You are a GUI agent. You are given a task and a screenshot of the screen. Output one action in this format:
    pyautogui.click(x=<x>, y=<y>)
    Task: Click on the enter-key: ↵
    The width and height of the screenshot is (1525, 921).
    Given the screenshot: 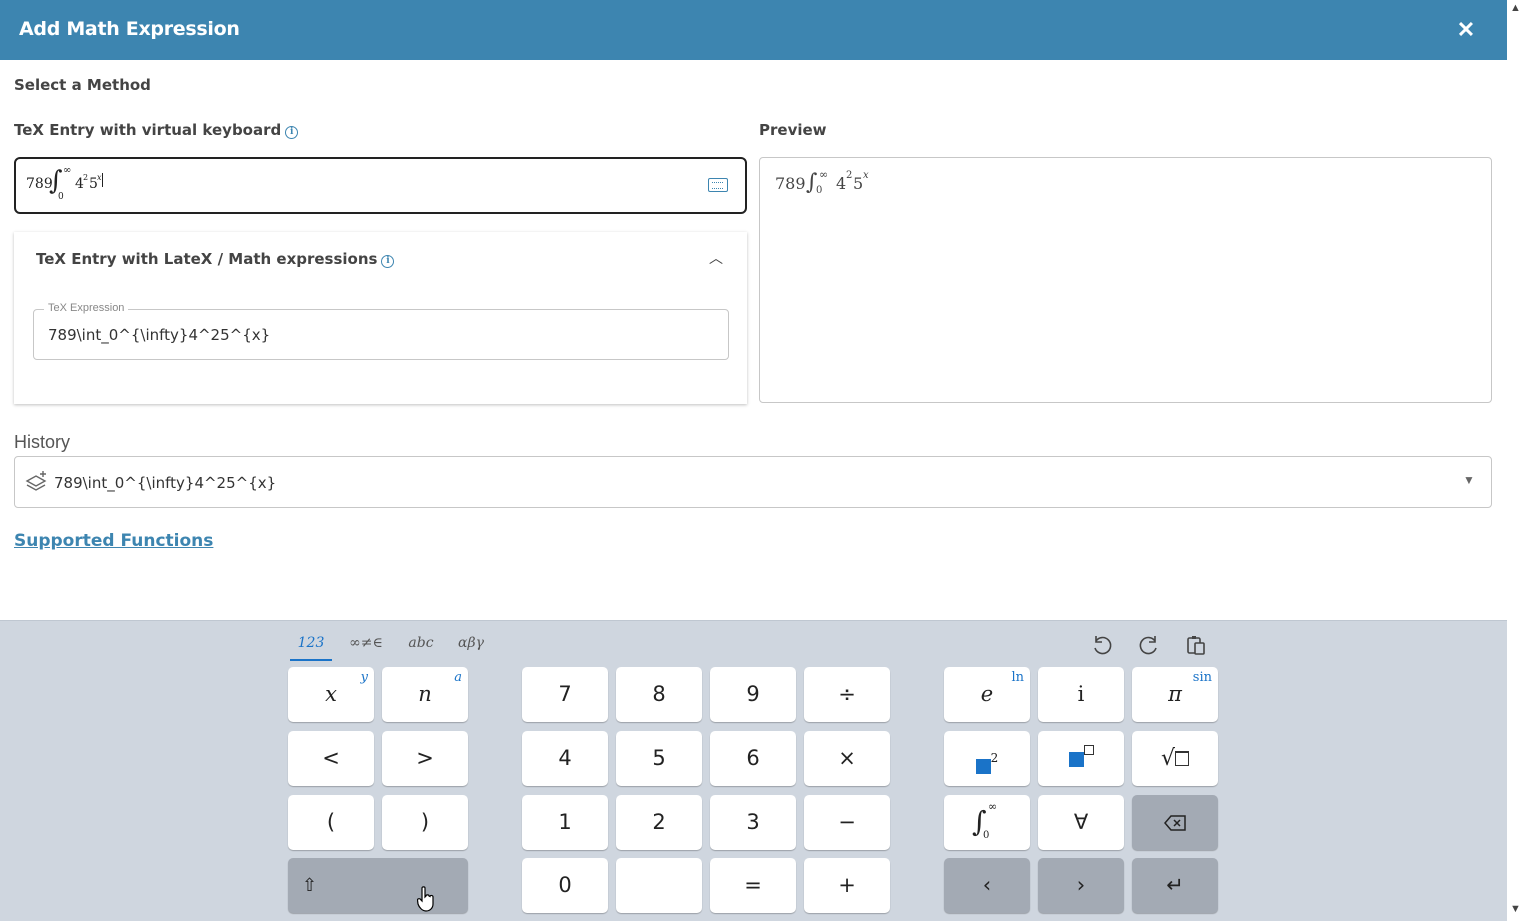 What is the action you would take?
    pyautogui.click(x=1175, y=885)
    